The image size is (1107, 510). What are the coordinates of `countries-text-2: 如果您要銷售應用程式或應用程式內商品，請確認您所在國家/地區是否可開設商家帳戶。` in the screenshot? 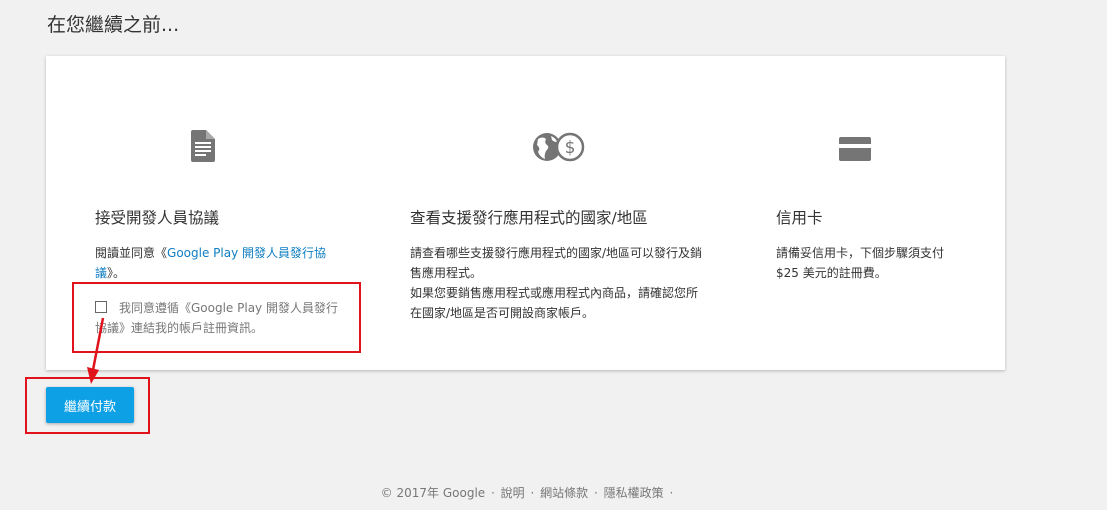 It's located at (554, 303).